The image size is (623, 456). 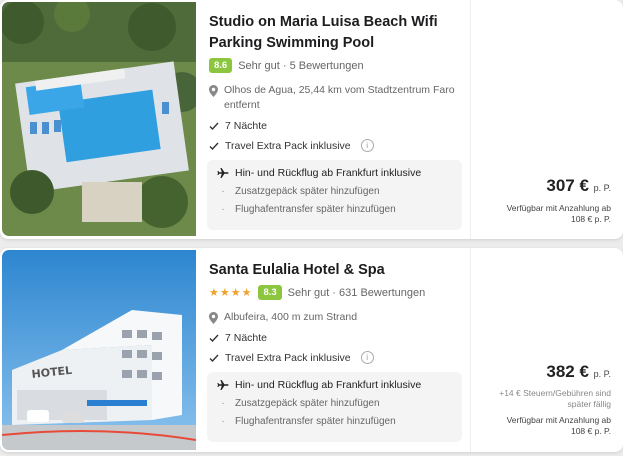 I want to click on location: Albufeira, 400 m zum Strand, so click(x=334, y=317).